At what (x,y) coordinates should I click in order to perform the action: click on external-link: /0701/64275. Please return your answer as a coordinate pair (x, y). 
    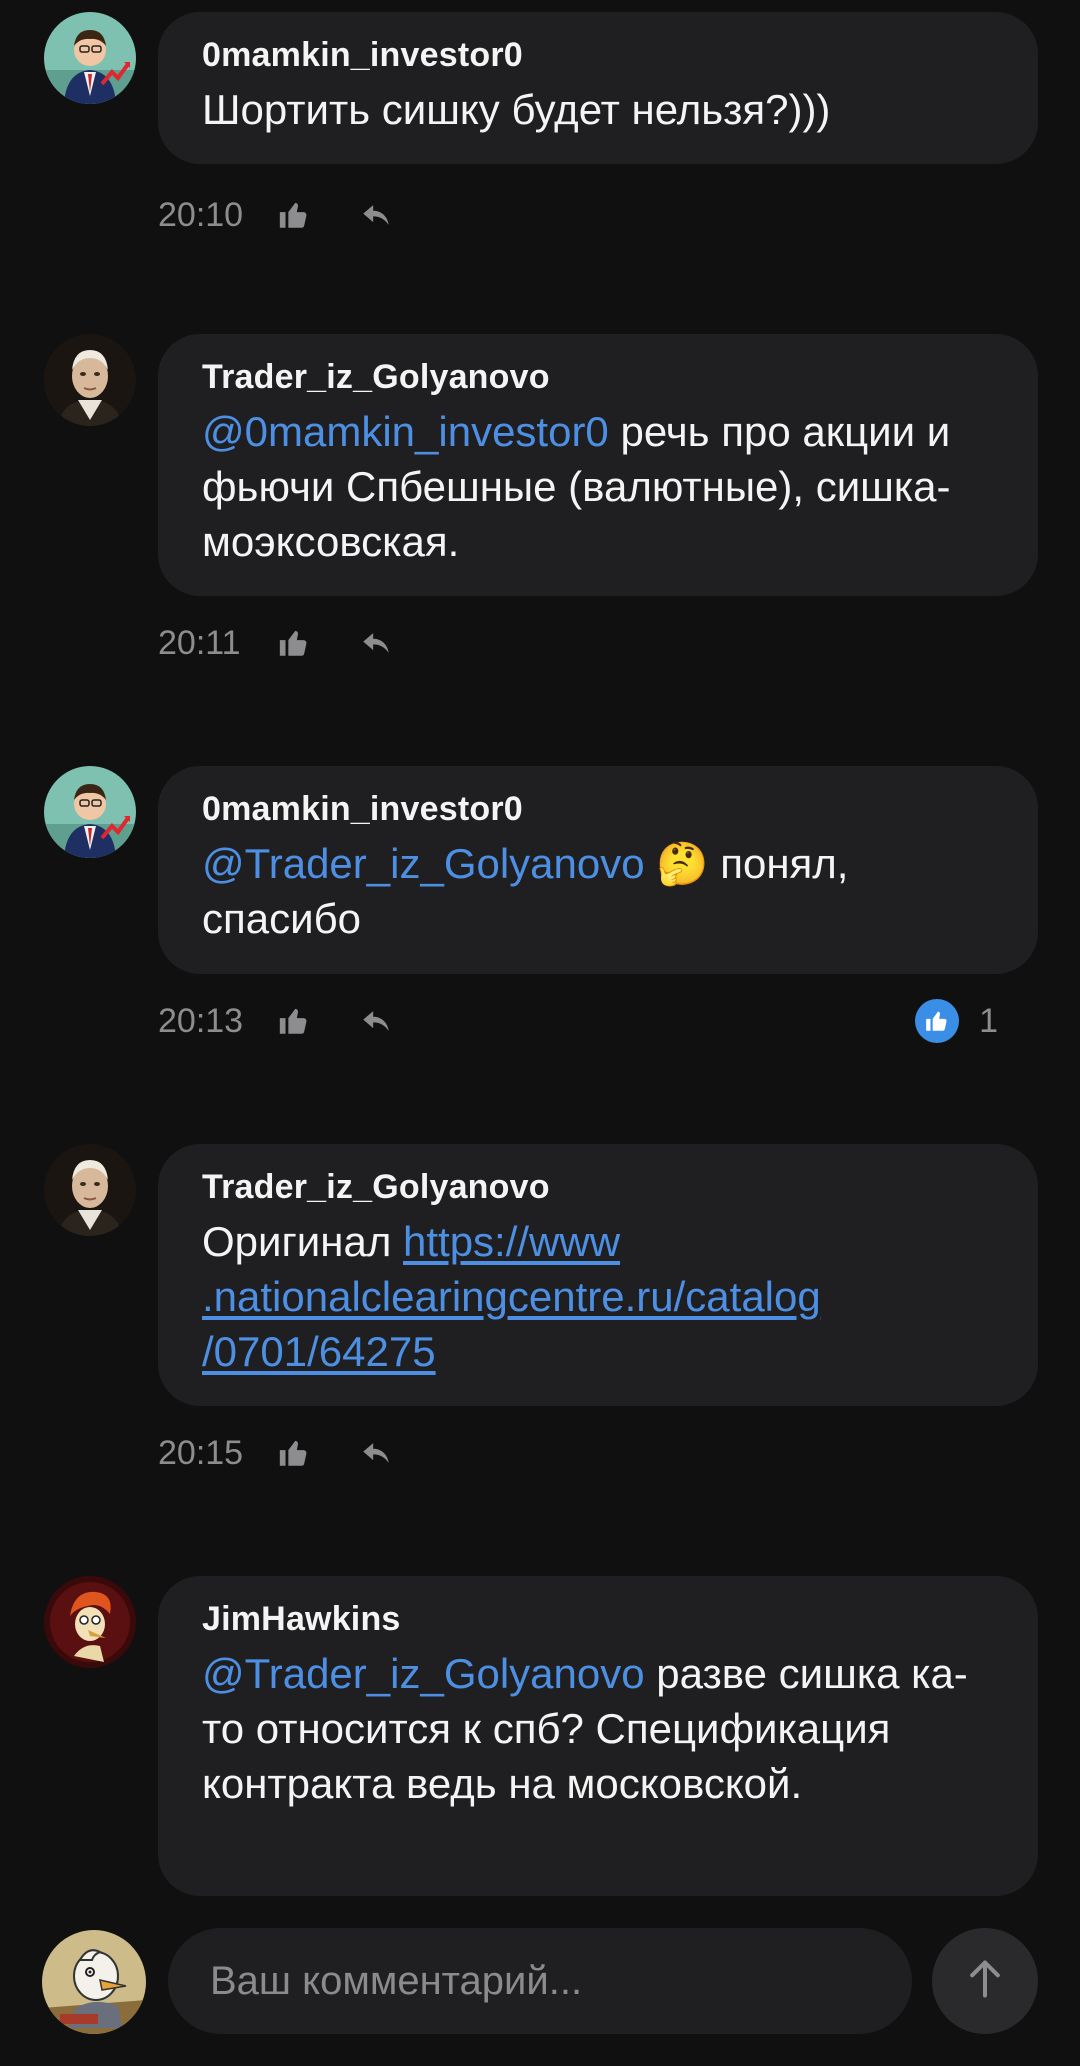
    Looking at the image, I should click on (319, 1351).